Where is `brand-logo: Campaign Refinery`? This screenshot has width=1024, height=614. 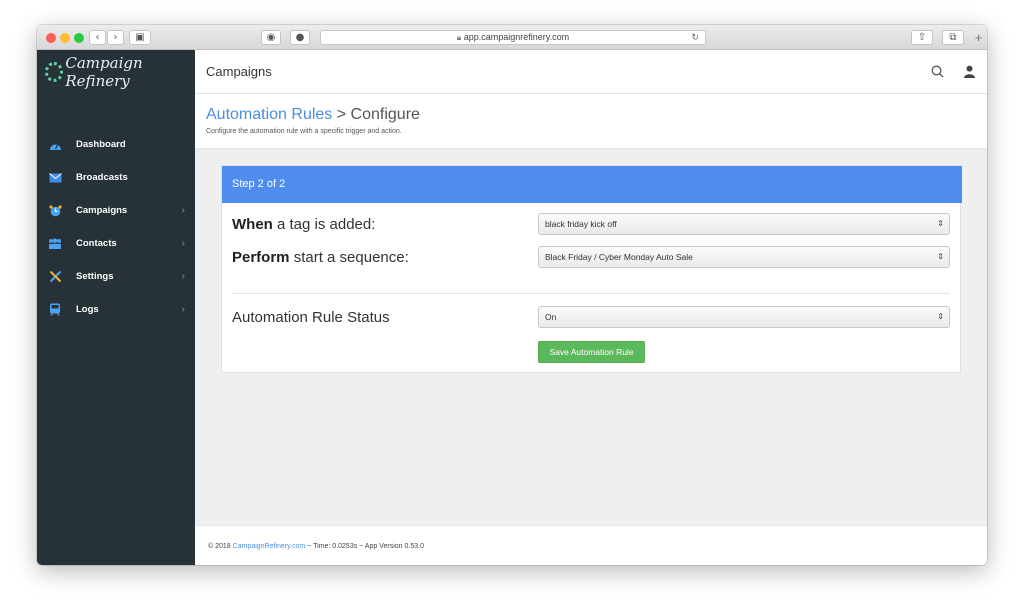
brand-logo: Campaign Refinery is located at coordinates (116, 72).